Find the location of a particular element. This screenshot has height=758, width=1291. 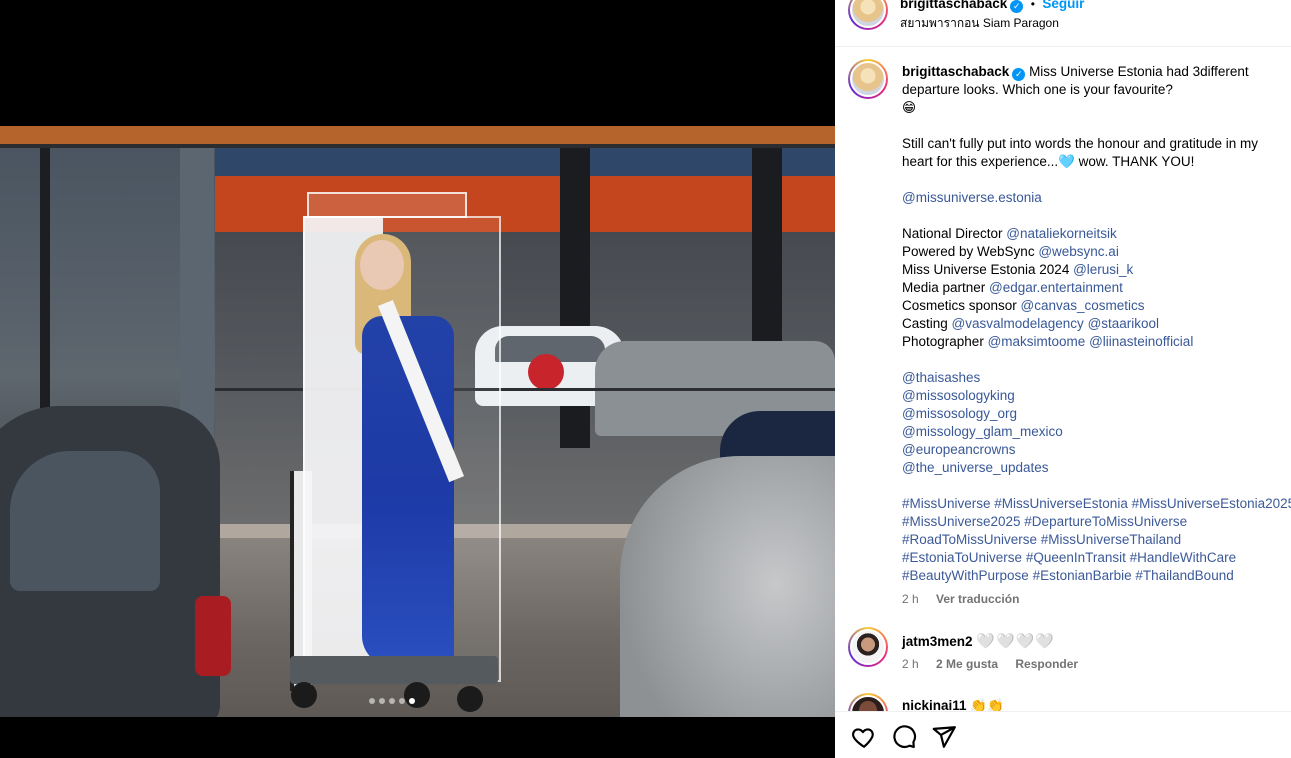

photo-roof is located at coordinates (417, 135).